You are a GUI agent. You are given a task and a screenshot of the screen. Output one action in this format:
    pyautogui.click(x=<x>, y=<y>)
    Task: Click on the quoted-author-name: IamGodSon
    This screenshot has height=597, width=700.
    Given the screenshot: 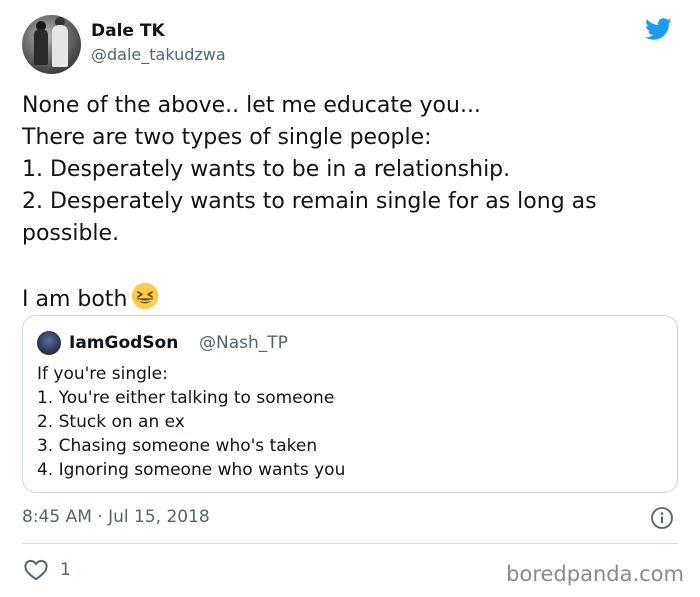 What is the action you would take?
    pyautogui.click(x=124, y=343)
    